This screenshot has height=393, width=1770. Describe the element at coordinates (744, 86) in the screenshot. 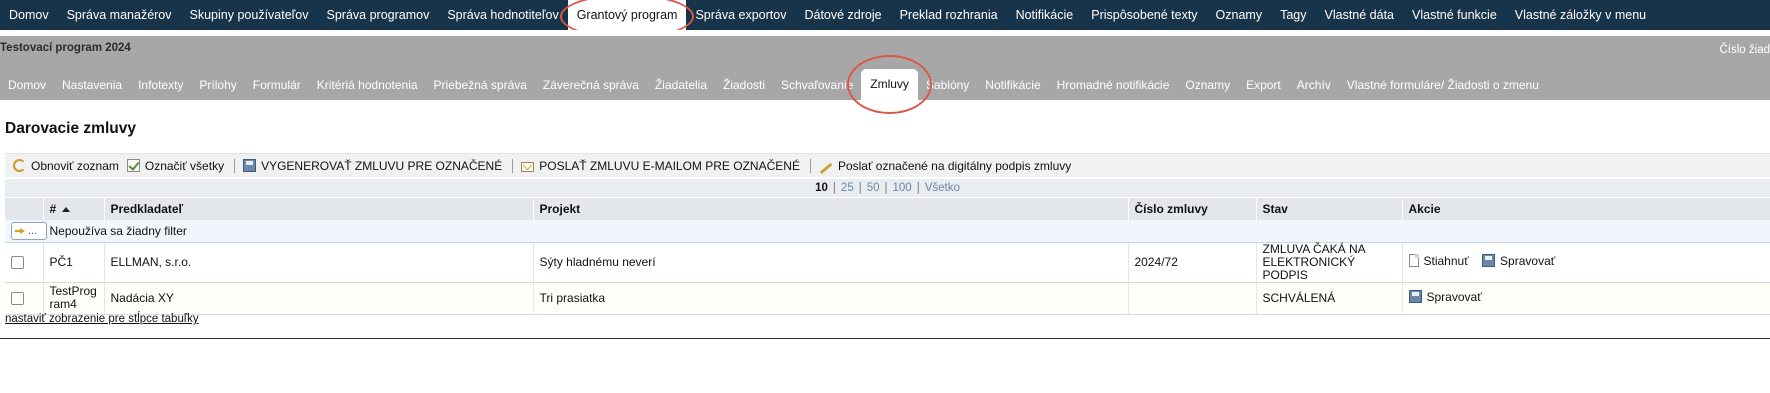

I see `tab-ziadosti: Žiadosti` at that location.